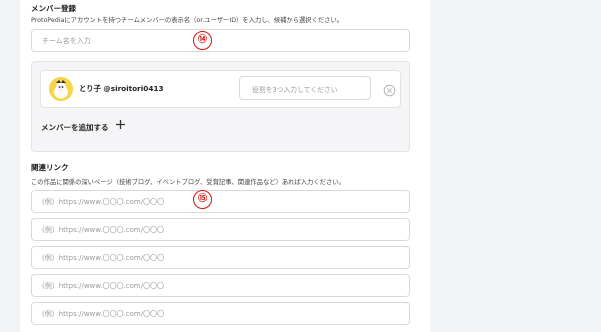  I want to click on role-input: 役割を3つ入力してください, so click(305, 88).